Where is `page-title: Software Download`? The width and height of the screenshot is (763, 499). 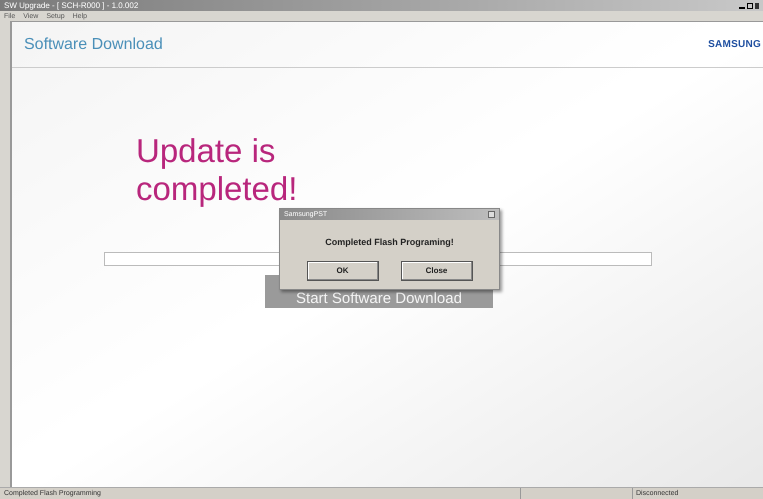 page-title: Software Download is located at coordinates (93, 44).